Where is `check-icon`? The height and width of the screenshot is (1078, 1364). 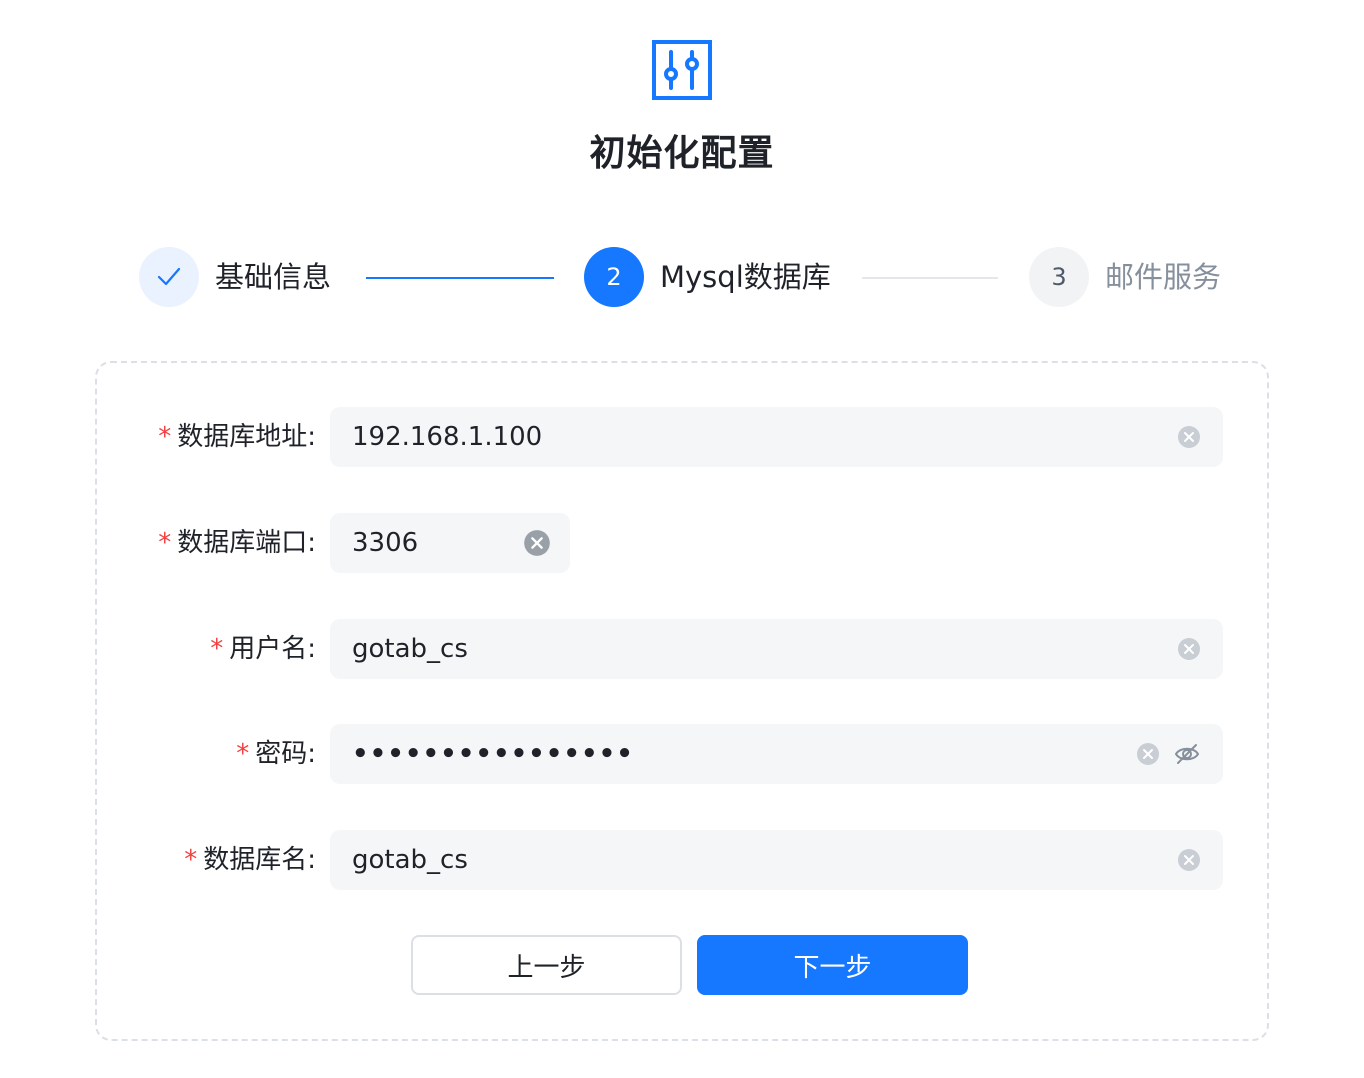
check-icon is located at coordinates (169, 276).